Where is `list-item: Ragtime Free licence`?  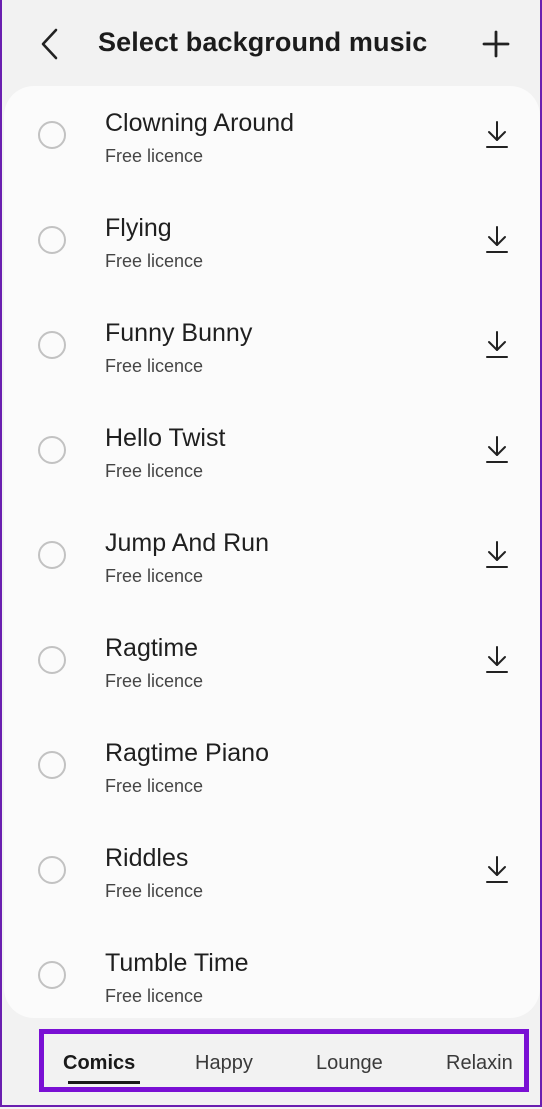
list-item: Ragtime Free licence is located at coordinates (272, 662).